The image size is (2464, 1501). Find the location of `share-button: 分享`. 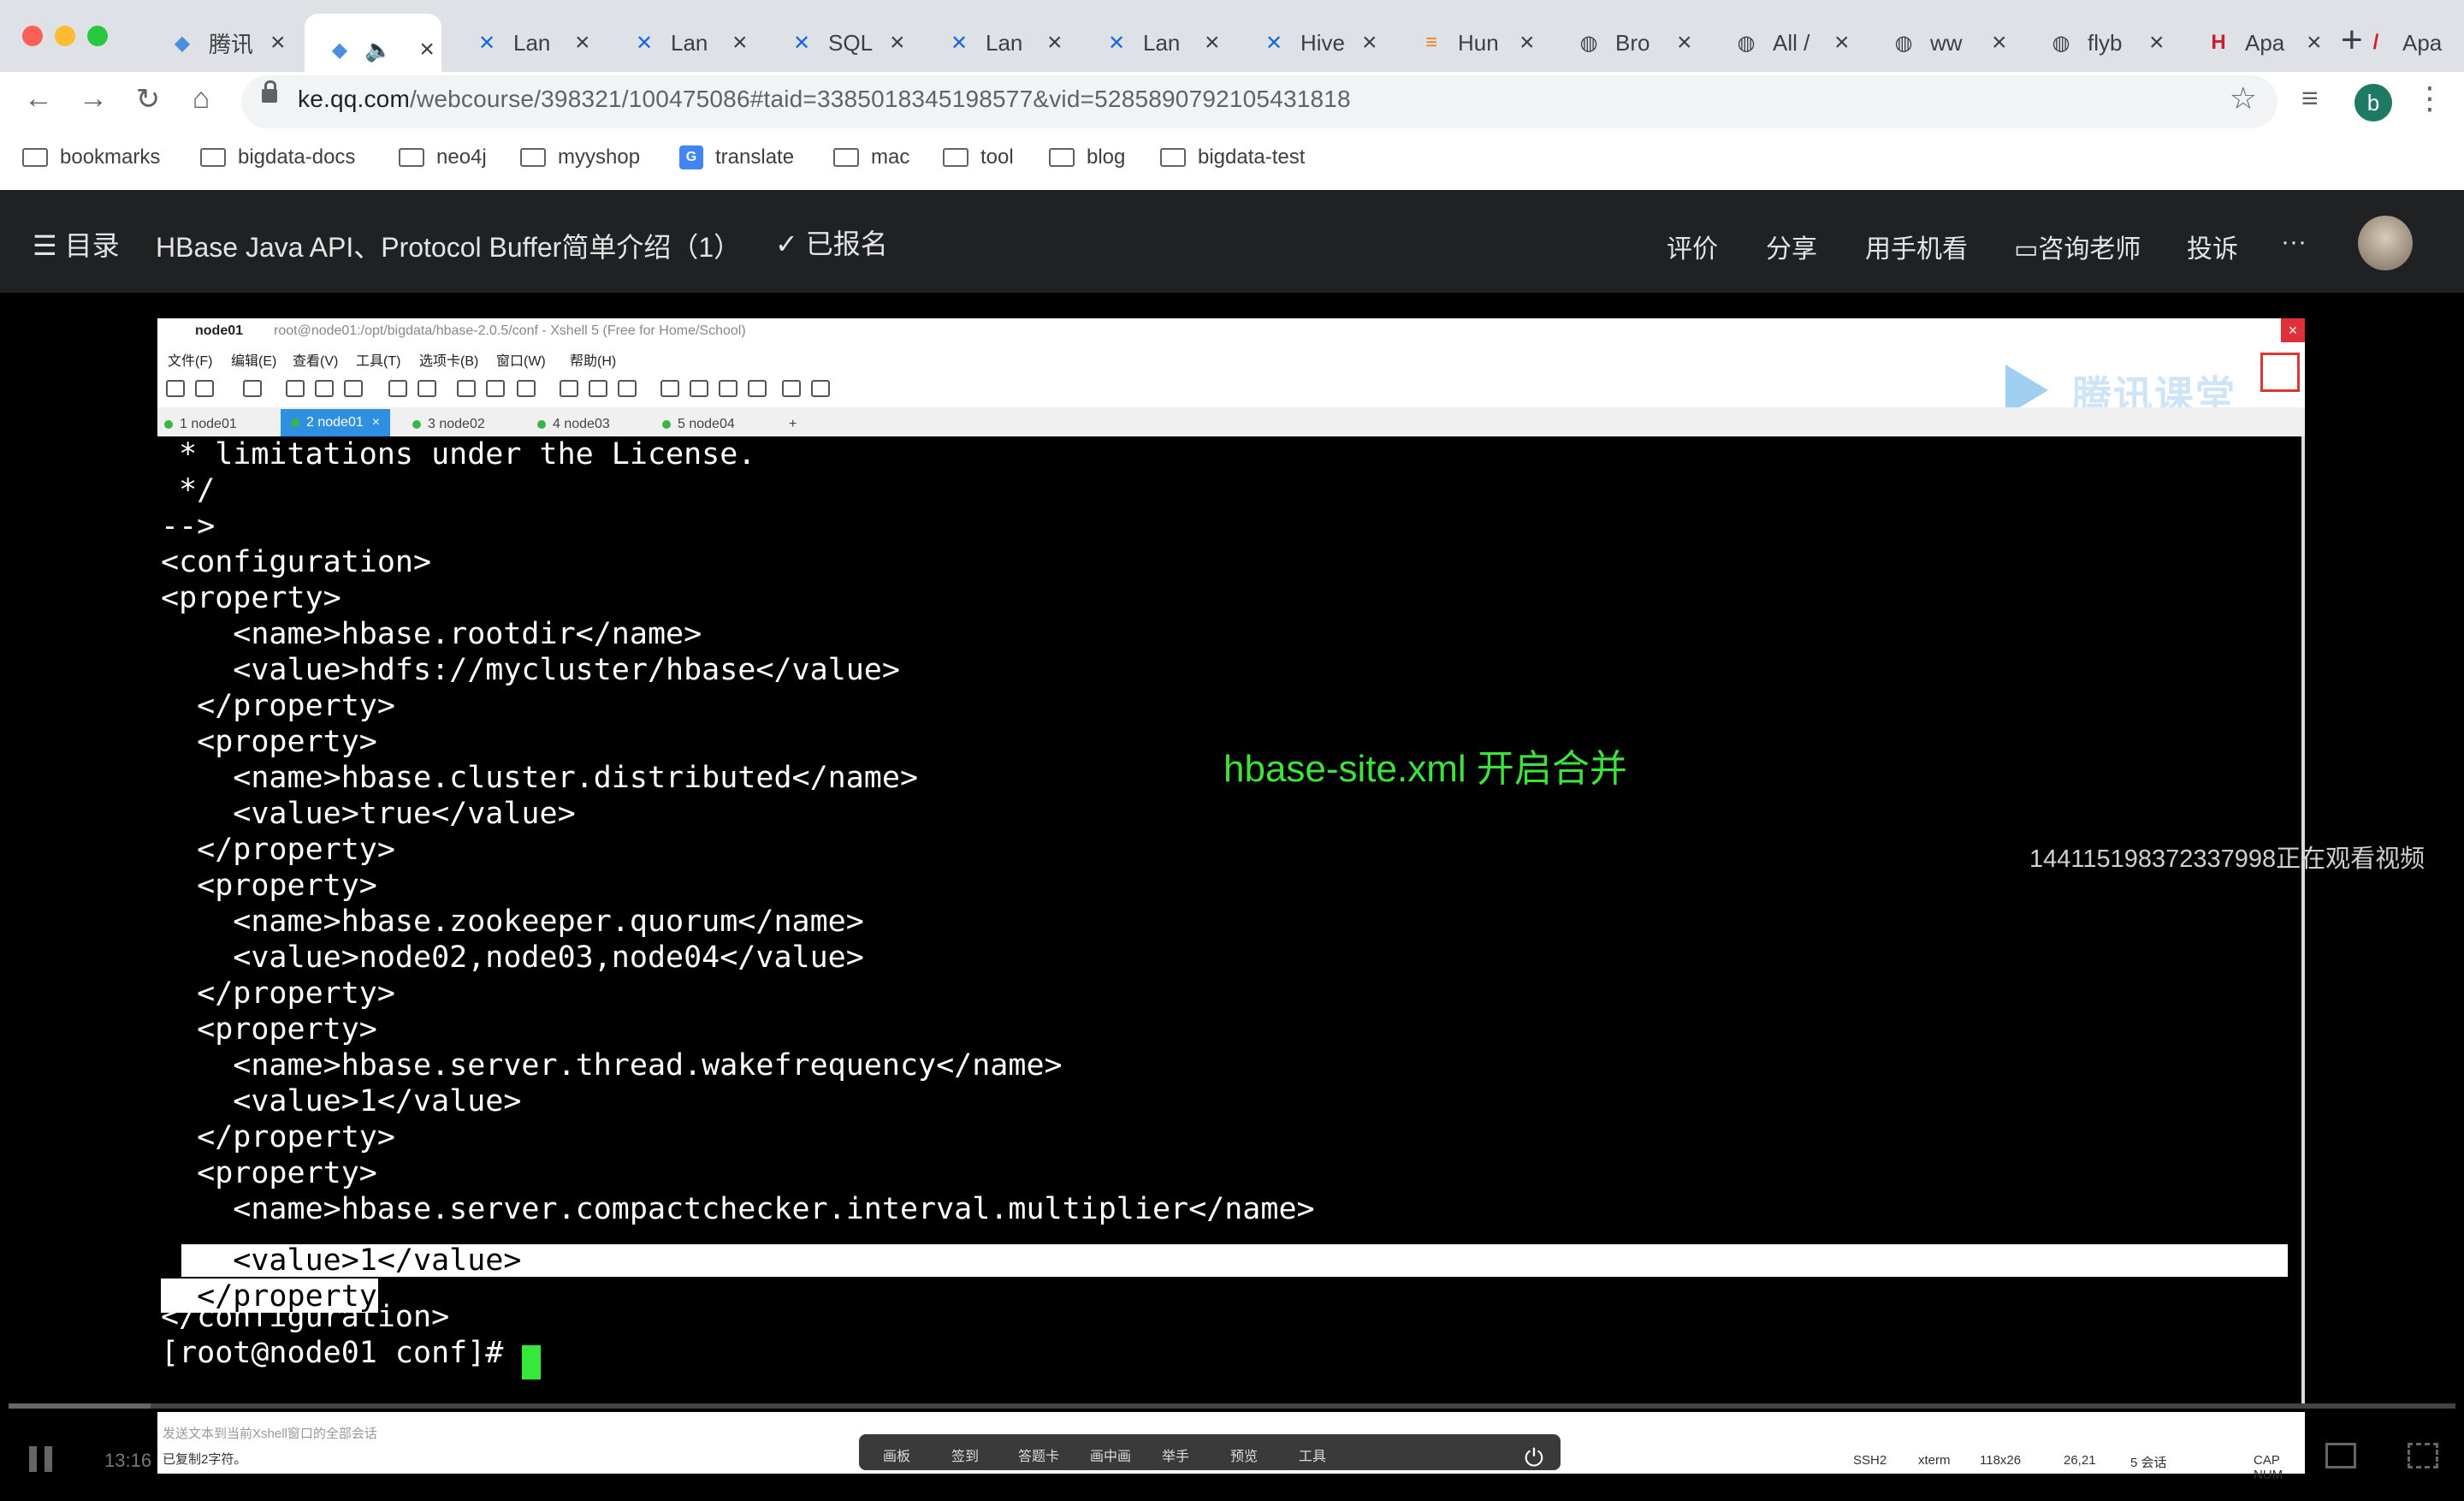

share-button: 分享 is located at coordinates (1791, 247).